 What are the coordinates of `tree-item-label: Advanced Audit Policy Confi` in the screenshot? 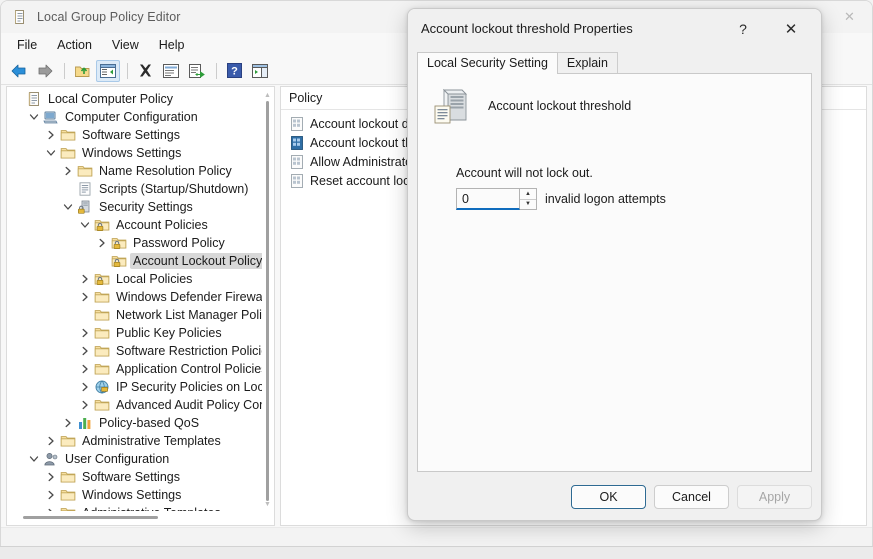 It's located at (189, 405).